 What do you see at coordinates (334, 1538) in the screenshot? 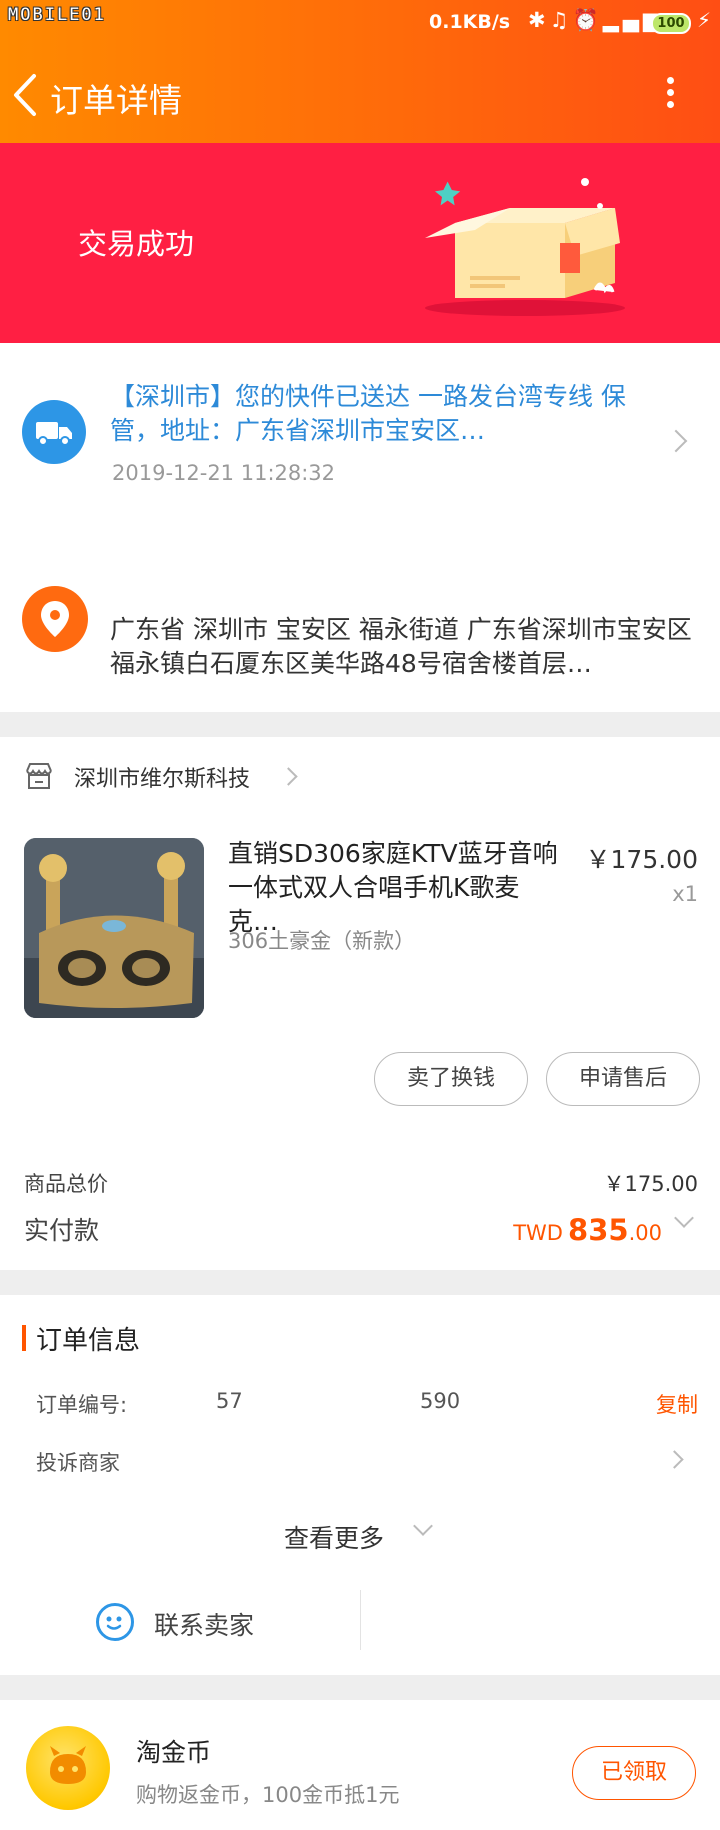
I see `see-more-label: 查看更多` at bounding box center [334, 1538].